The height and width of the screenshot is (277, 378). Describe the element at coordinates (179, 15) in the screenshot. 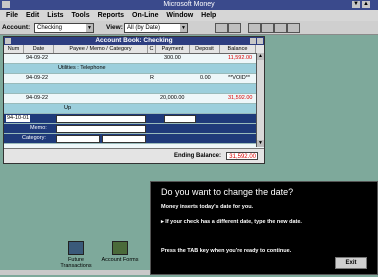

I see `menu-window: Window` at that location.